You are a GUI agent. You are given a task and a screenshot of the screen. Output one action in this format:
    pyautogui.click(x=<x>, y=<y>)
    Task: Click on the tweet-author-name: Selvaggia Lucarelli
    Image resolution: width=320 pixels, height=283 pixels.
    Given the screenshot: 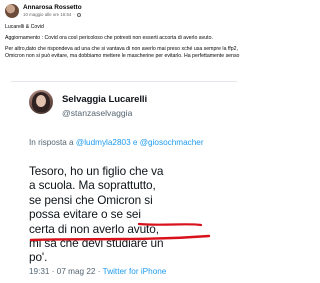 What is the action you would take?
    pyautogui.click(x=105, y=99)
    